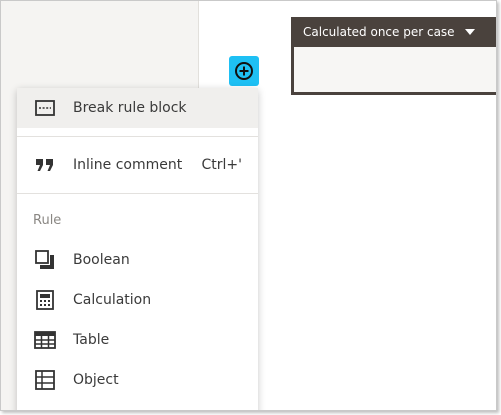 The height and width of the screenshot is (415, 501). I want to click on menu-item-break-rule-block: Break rule block, so click(137, 108).